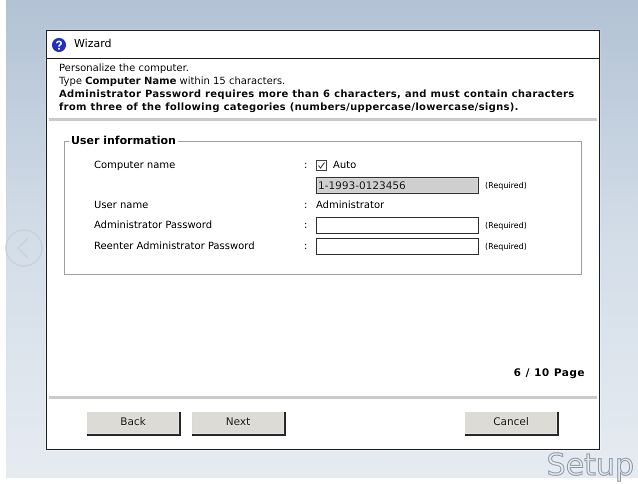  What do you see at coordinates (512, 424) in the screenshot?
I see `wizard-button: Cancel` at bounding box center [512, 424].